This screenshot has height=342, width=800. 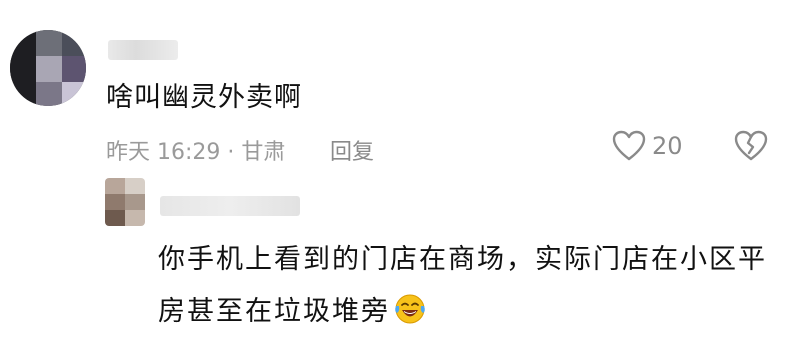 What do you see at coordinates (48, 68) in the screenshot?
I see `avatar` at bounding box center [48, 68].